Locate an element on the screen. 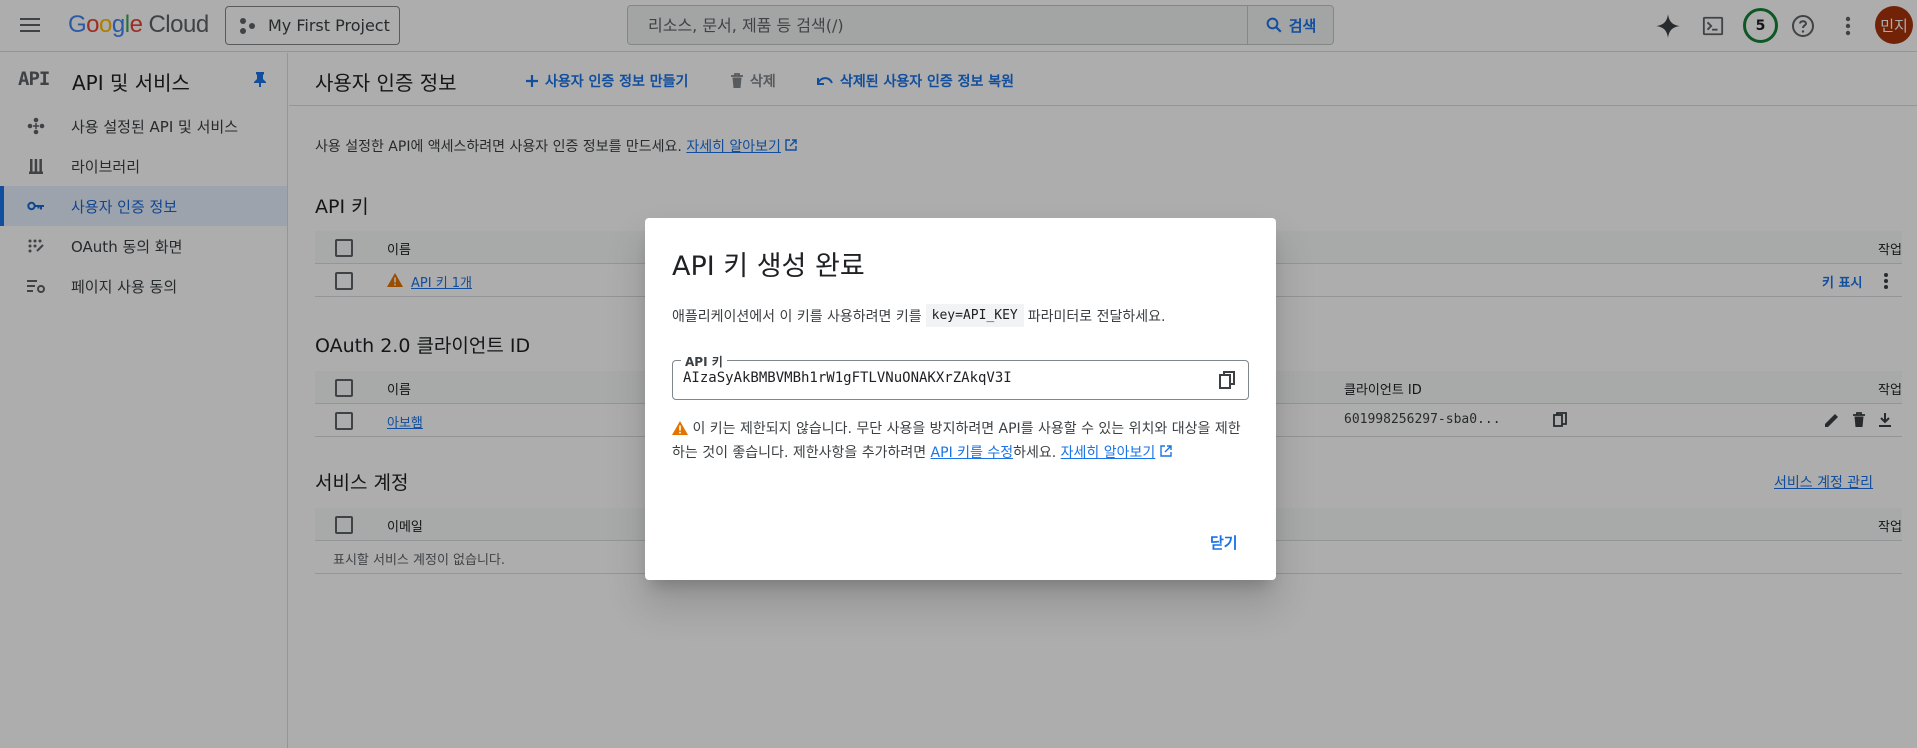 Image resolution: width=1917 pixels, height=748 pixels. external-link-icon is located at coordinates (1166, 451).